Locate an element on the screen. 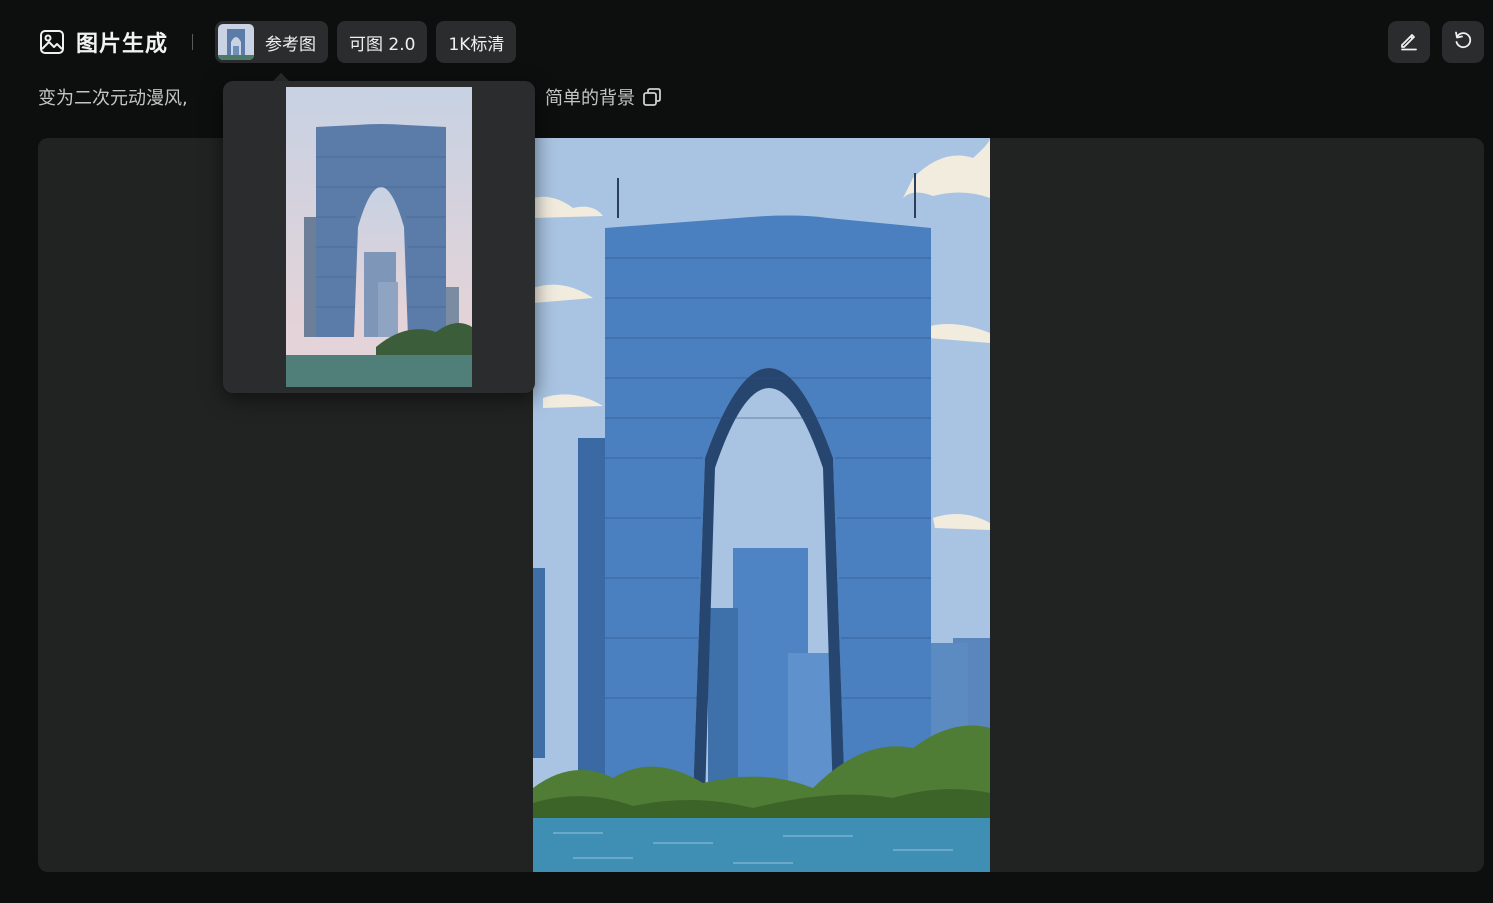  prompt-text-start: 变为二次元动漫风, is located at coordinates (113, 98).